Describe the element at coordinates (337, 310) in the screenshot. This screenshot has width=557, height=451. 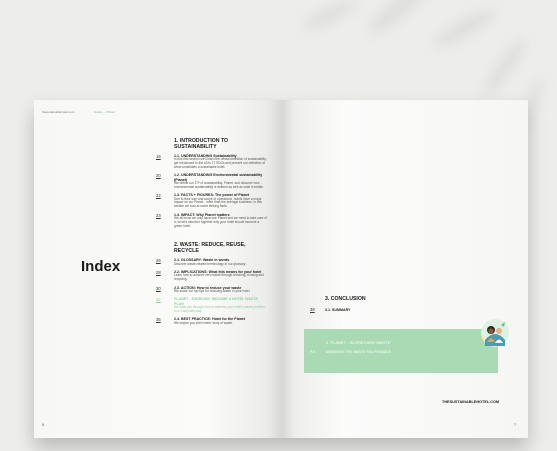
I see `summary-label: 3.1. SUMMARY` at that location.